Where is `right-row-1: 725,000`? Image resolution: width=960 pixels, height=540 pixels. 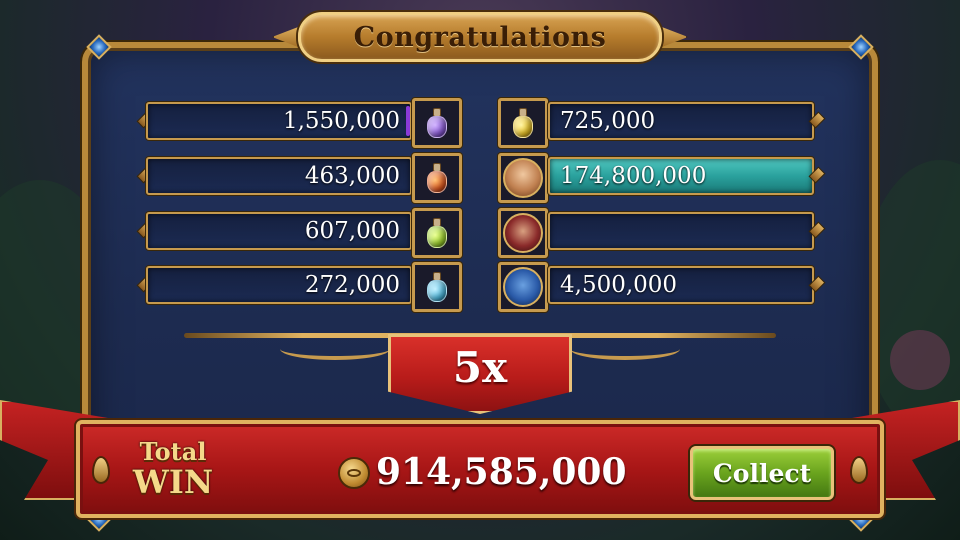
right-row-1: 725,000 is located at coordinates (661, 123).